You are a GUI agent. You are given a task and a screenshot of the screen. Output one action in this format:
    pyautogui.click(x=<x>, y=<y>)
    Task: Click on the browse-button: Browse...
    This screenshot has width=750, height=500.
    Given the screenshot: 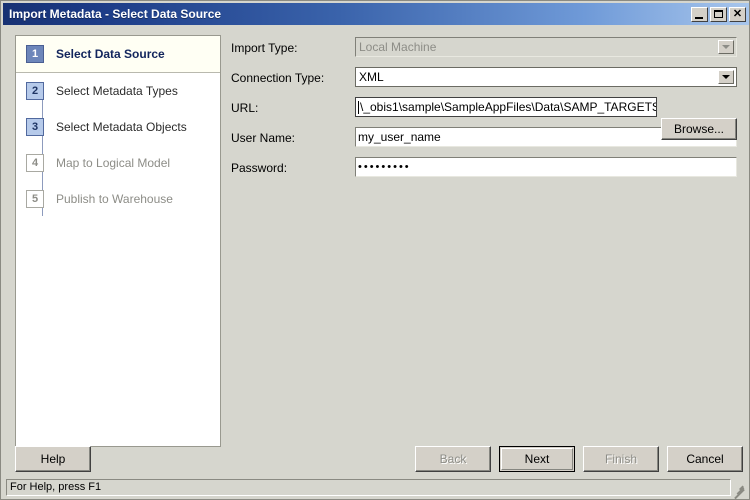 What is the action you would take?
    pyautogui.click(x=699, y=129)
    